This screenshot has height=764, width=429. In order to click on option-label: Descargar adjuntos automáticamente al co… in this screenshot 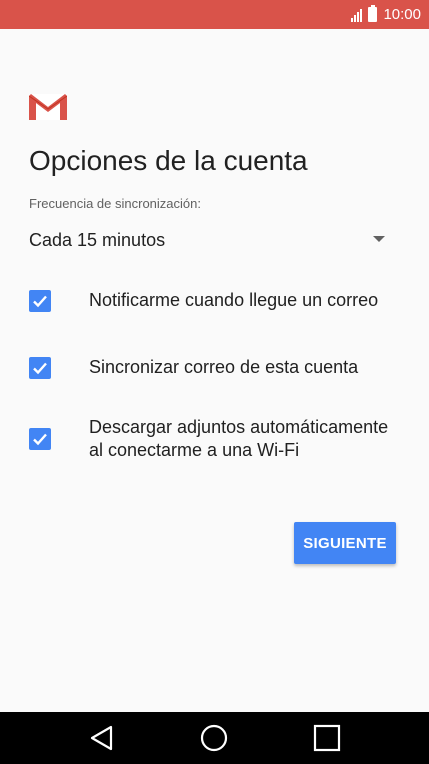, I will do `click(239, 438)`.